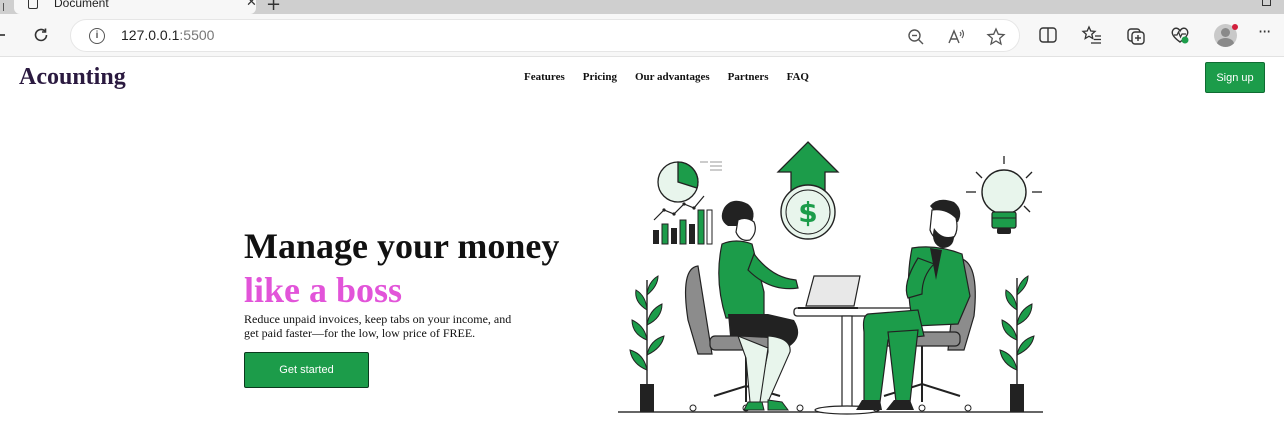 Image resolution: width=1284 pixels, height=437 pixels. I want to click on avatar-head, so click(1225, 32).